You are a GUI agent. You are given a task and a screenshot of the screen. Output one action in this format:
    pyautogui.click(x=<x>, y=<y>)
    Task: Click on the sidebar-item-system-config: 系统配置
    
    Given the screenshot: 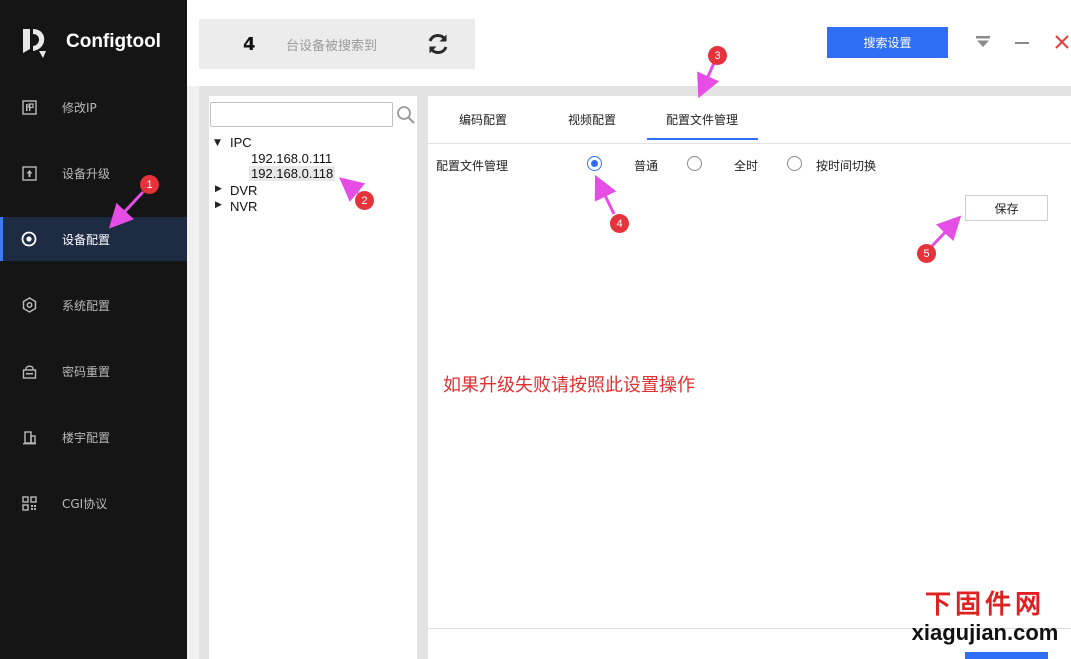 What is the action you would take?
    pyautogui.click(x=93, y=305)
    